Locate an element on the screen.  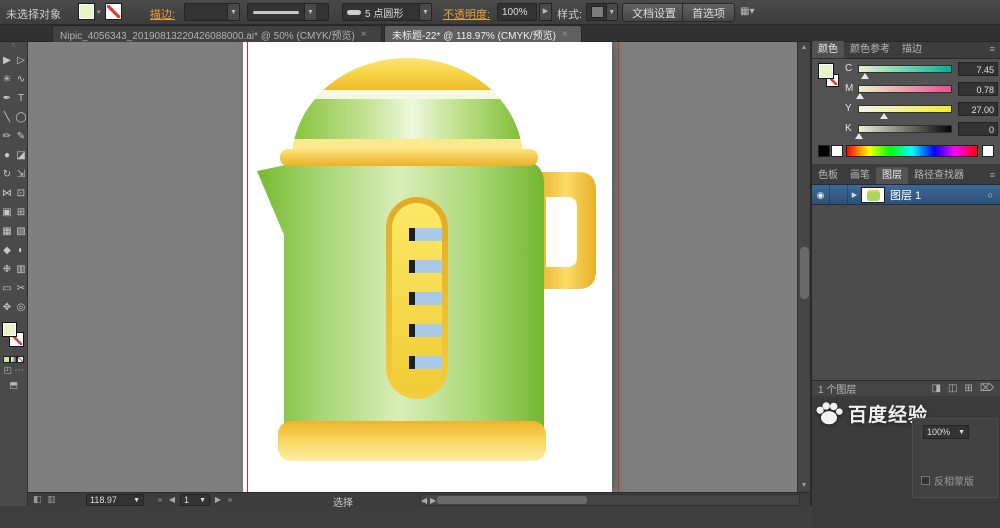
eyedropper-tool: ◆ is located at coordinates (7, 250).